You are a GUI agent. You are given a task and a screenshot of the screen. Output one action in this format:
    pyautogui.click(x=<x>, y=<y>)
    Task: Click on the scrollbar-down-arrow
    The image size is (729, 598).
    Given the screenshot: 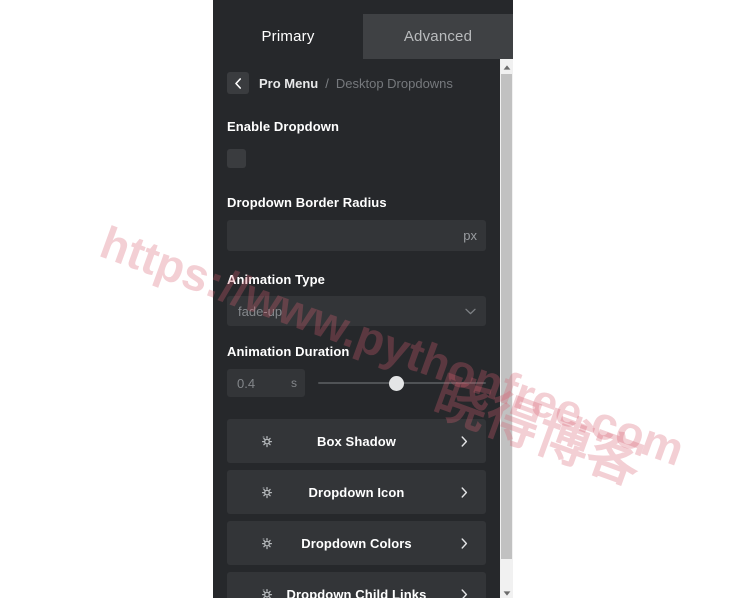 What is the action you would take?
    pyautogui.click(x=506, y=591)
    